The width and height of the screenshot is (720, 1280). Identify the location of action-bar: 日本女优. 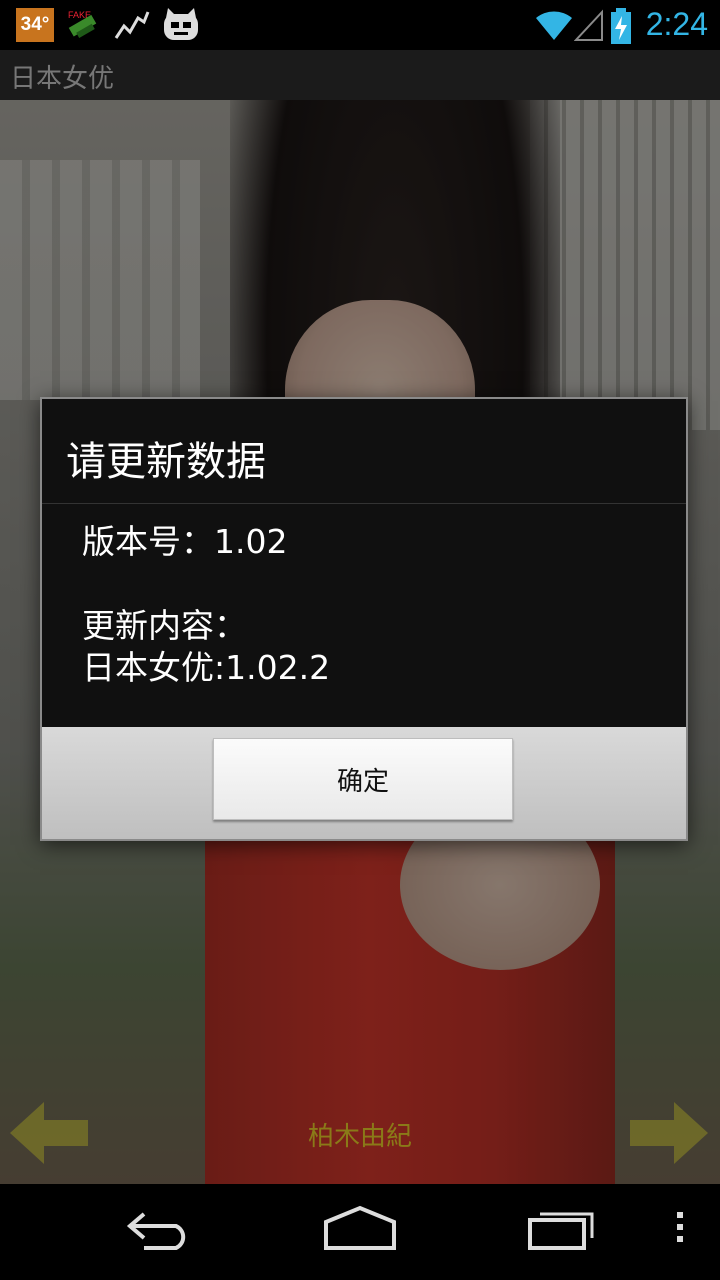
(360, 76).